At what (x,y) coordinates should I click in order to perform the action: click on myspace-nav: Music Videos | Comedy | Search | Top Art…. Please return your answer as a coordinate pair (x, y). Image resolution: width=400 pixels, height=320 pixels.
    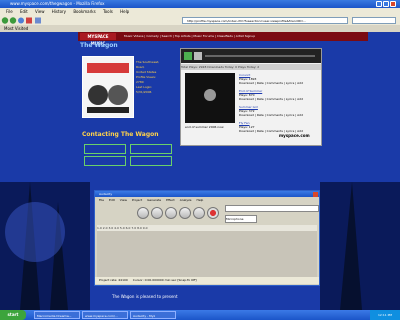
    Looking at the image, I should click on (189, 36).